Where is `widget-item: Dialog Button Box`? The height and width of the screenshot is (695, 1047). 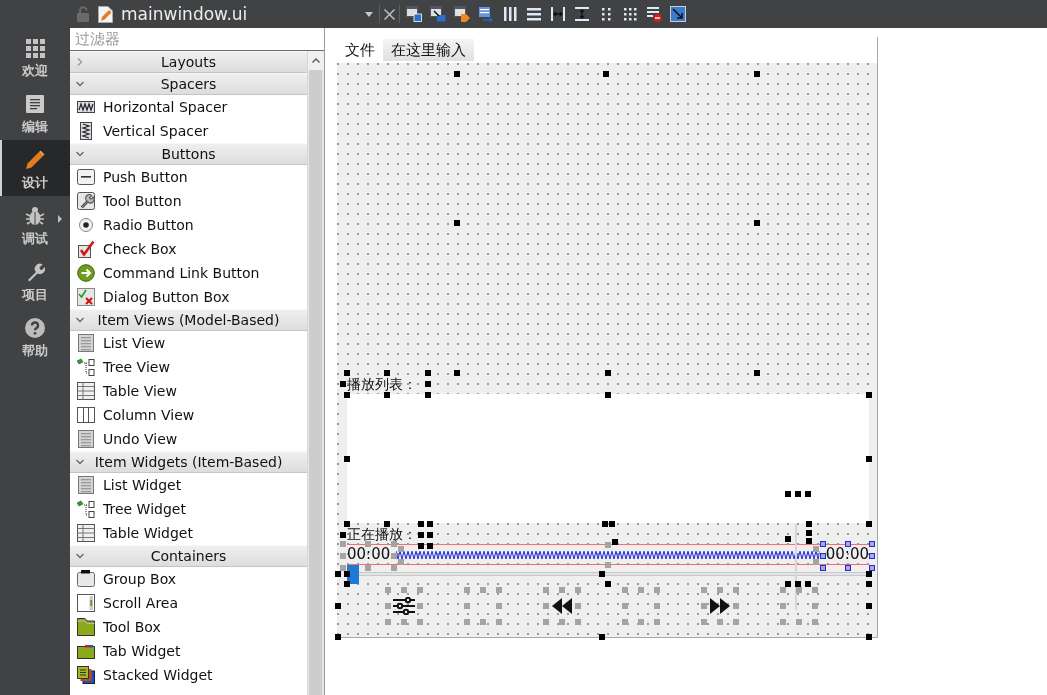 widget-item: Dialog Button Box is located at coordinates (188, 297).